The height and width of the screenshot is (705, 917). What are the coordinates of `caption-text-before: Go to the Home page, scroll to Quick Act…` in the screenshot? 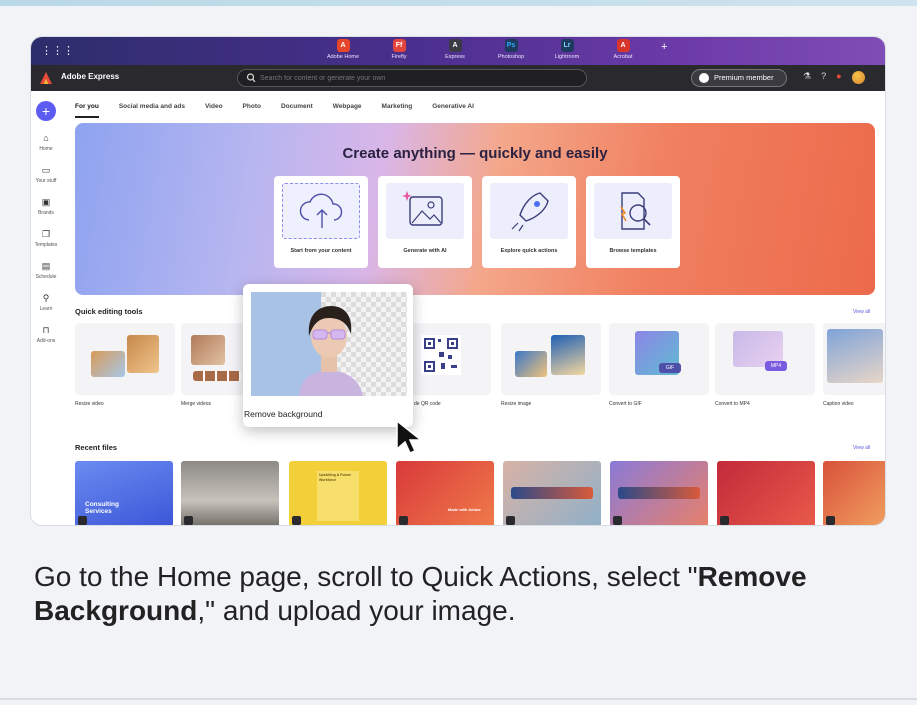 It's located at (366, 576).